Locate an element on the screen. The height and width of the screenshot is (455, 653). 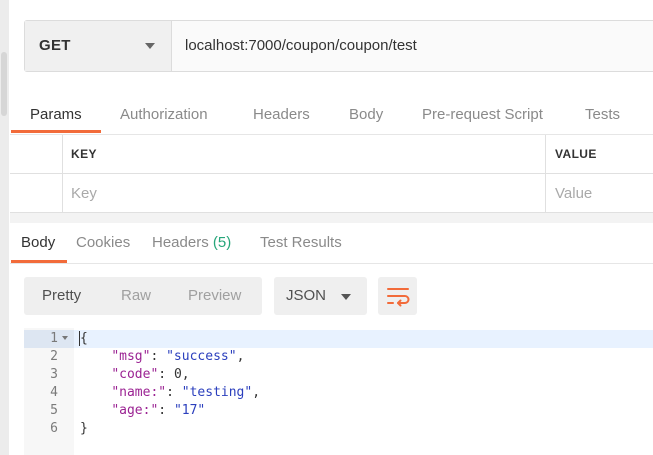
param-value-input: Value is located at coordinates (599, 193).